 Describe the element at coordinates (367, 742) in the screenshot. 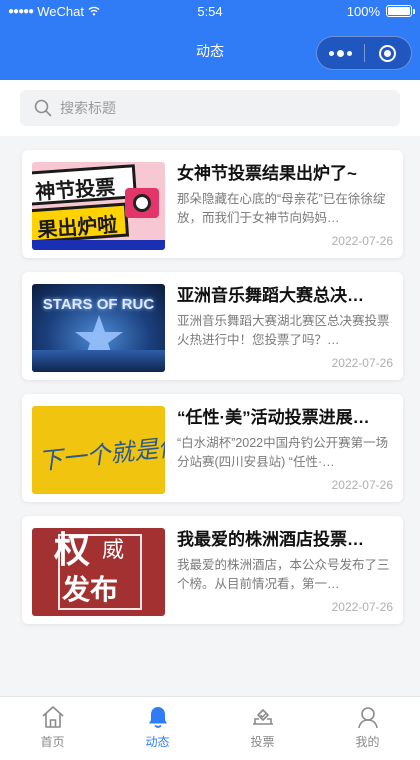

I see `tab-label: 我的` at that location.